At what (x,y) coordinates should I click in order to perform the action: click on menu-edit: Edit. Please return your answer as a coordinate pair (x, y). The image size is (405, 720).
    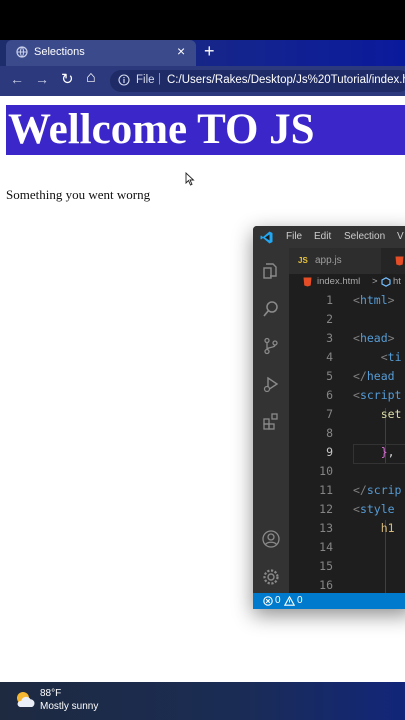
    Looking at the image, I should click on (322, 236).